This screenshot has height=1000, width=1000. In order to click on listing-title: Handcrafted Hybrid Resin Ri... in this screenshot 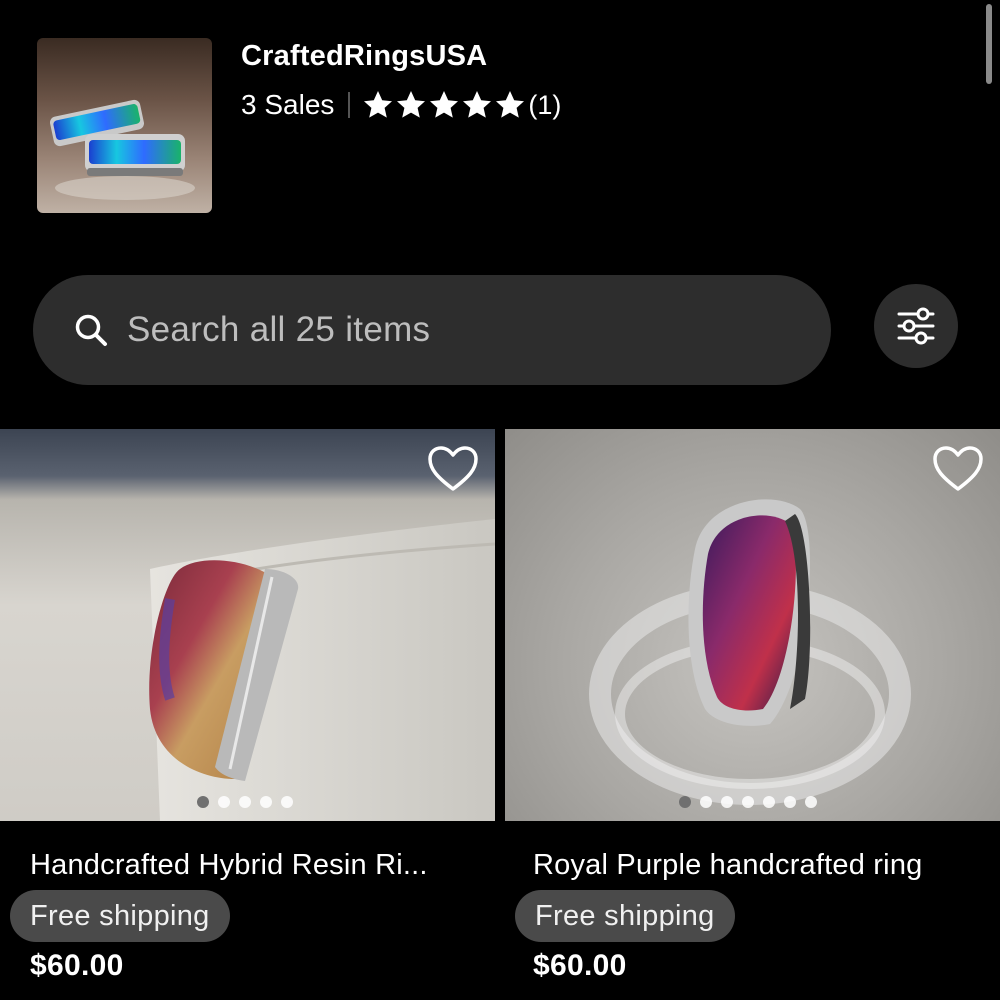, I will do `click(229, 865)`.